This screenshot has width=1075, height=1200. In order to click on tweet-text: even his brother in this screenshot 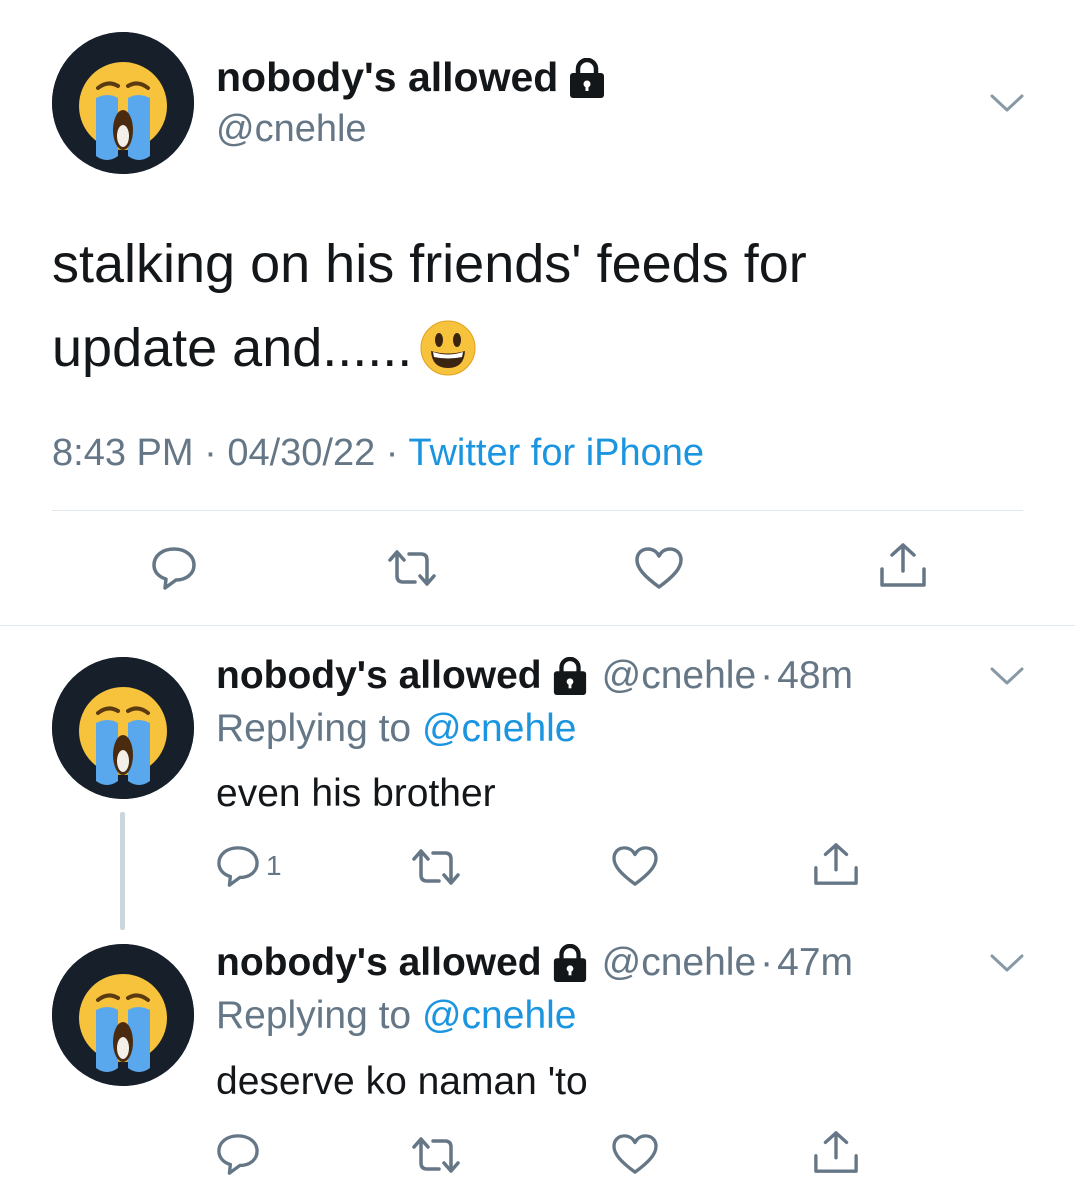, I will do `click(356, 793)`.